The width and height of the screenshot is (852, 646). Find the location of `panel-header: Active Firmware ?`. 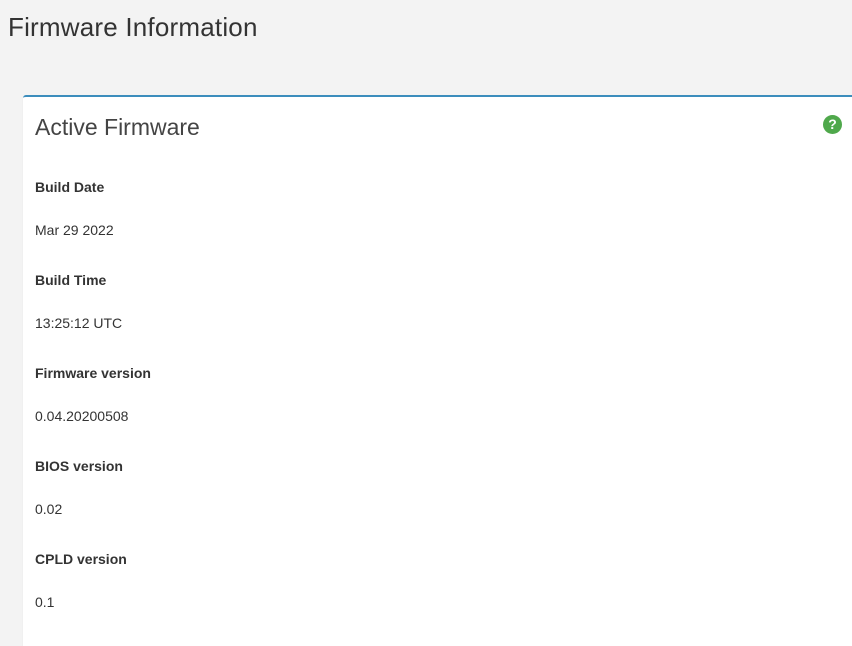

panel-header: Active Firmware ? is located at coordinates (437, 125).